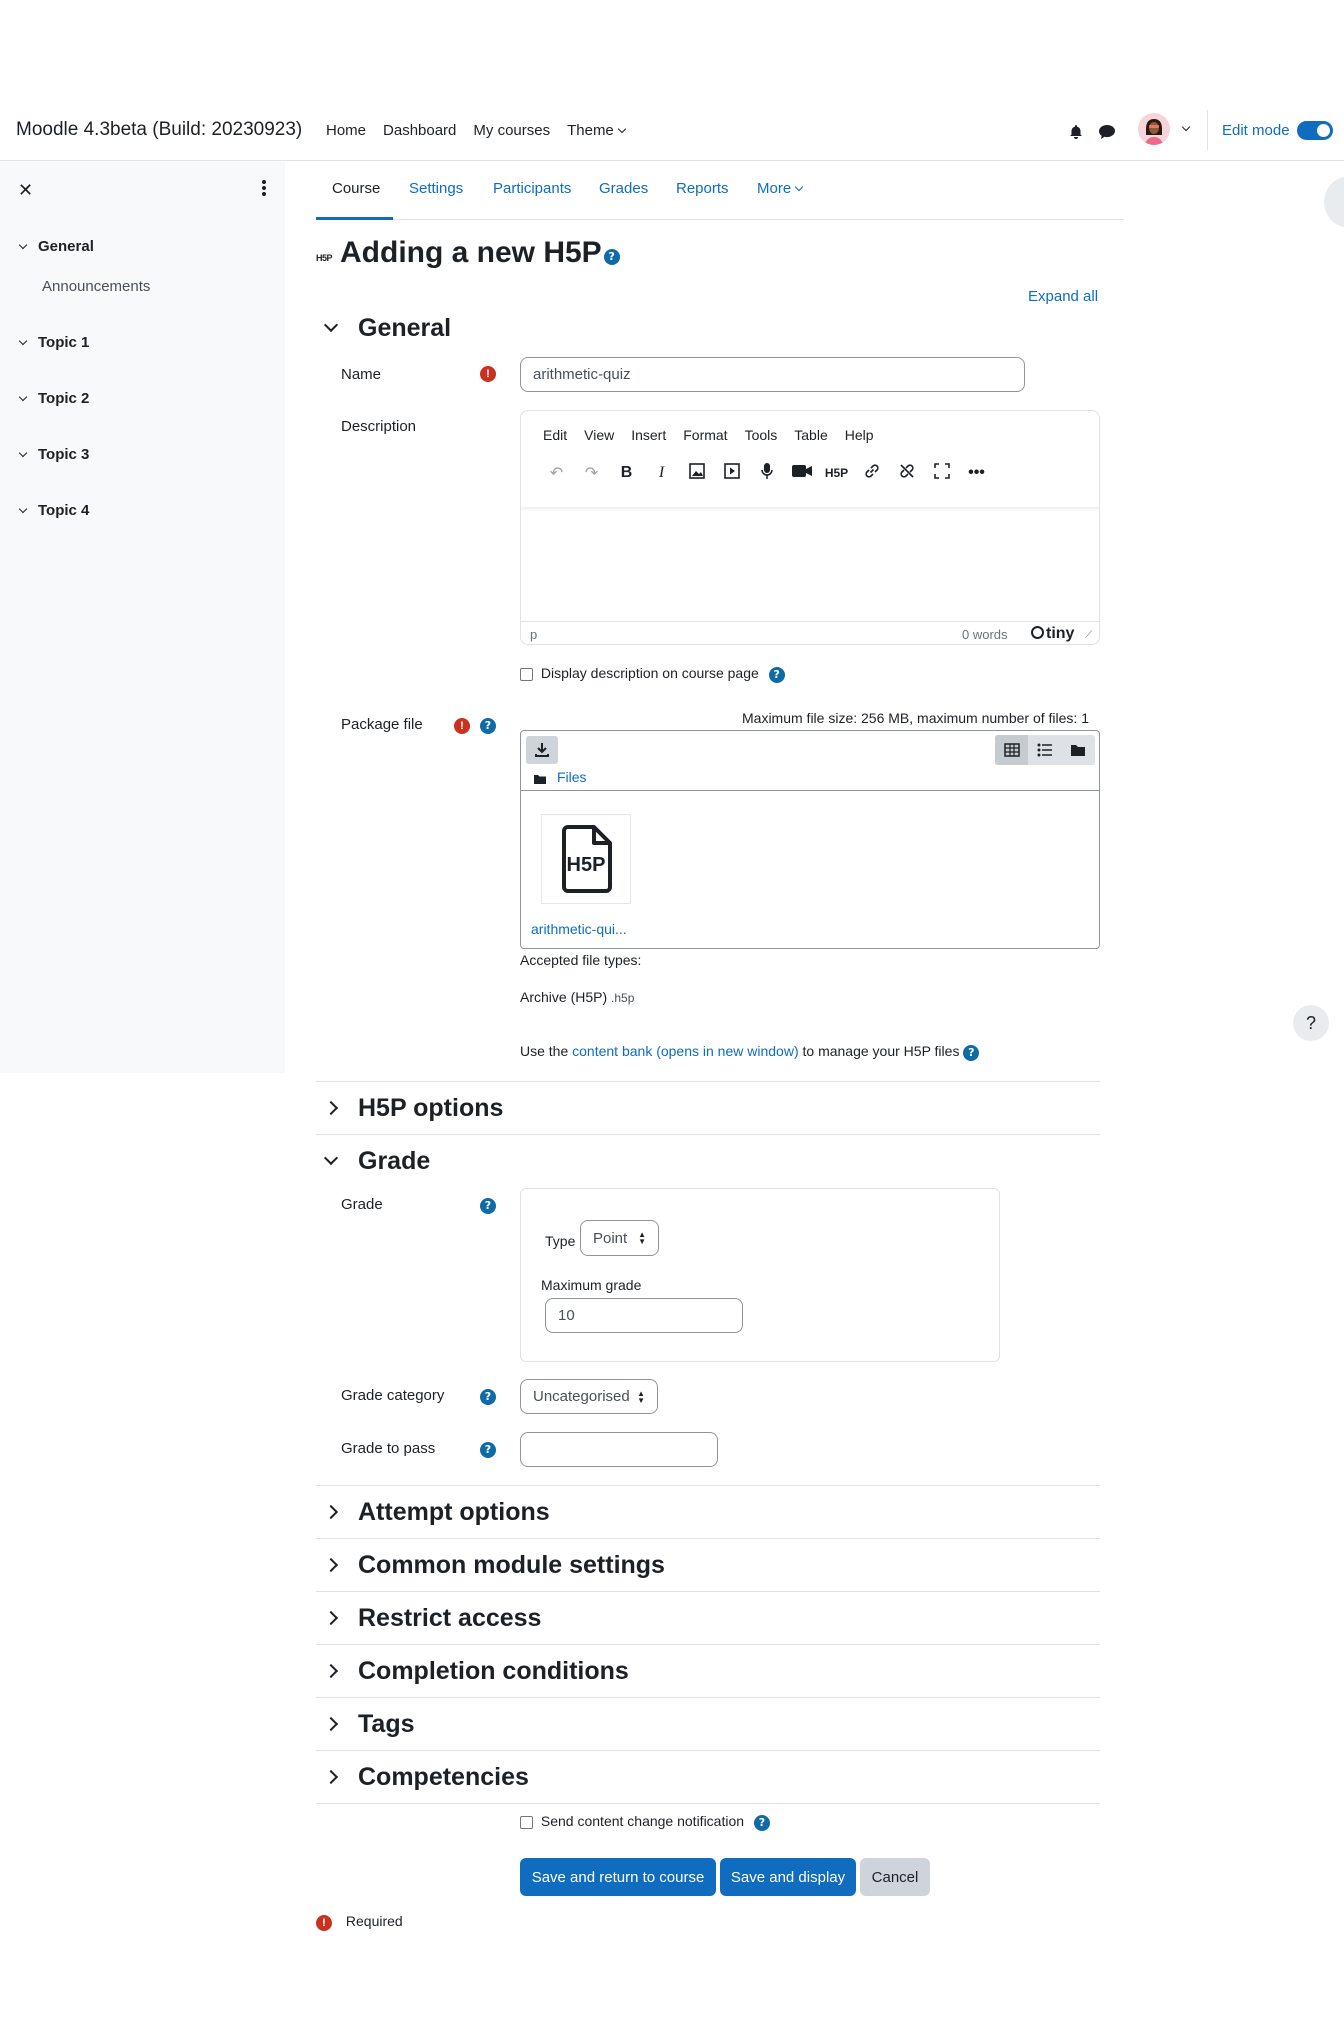  I want to click on accepted-type-ext: .h5p, so click(623, 998).